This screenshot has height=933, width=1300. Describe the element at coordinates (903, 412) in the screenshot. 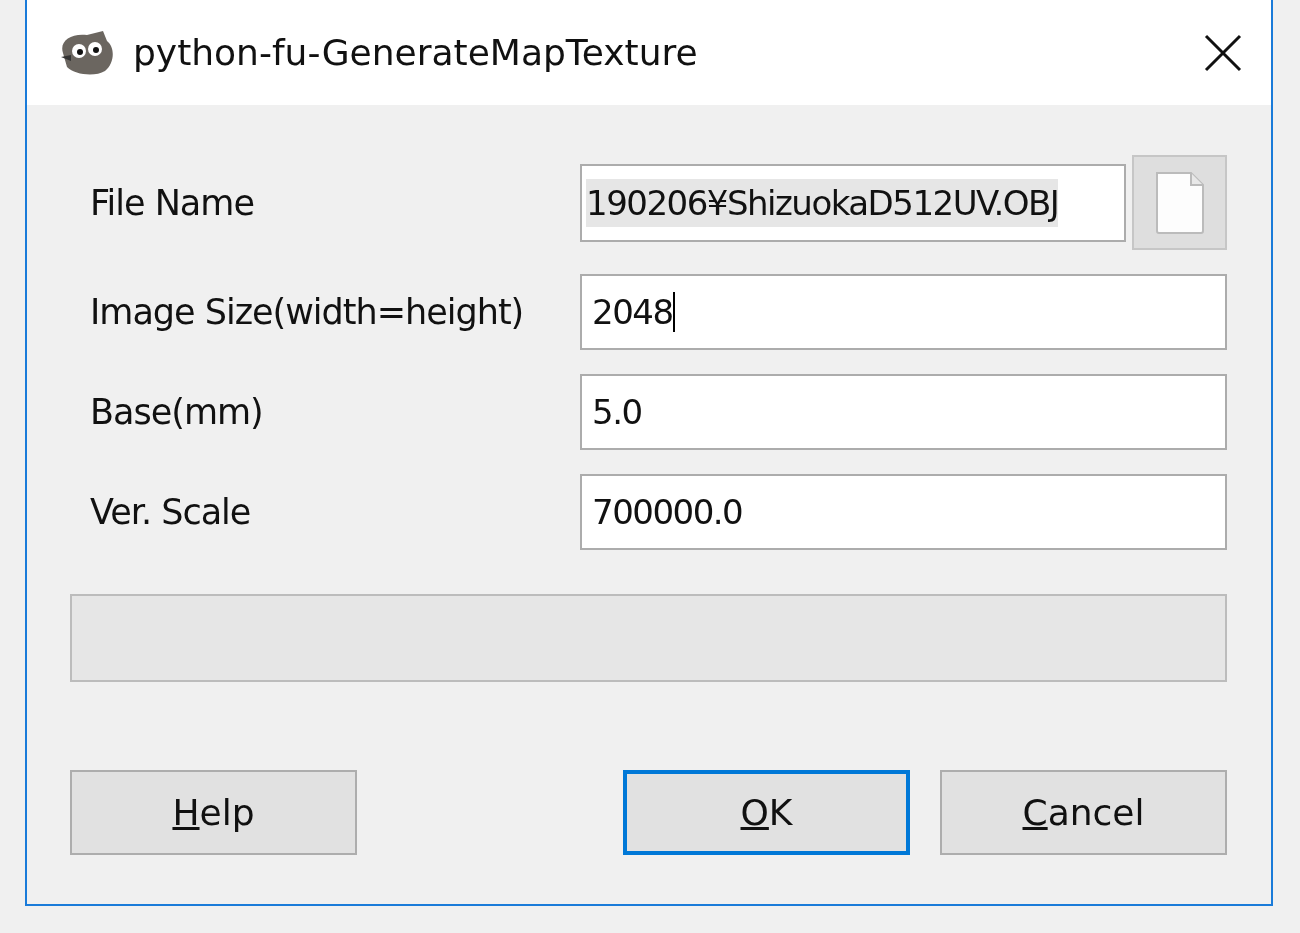

I see `input-field: 5.0` at that location.